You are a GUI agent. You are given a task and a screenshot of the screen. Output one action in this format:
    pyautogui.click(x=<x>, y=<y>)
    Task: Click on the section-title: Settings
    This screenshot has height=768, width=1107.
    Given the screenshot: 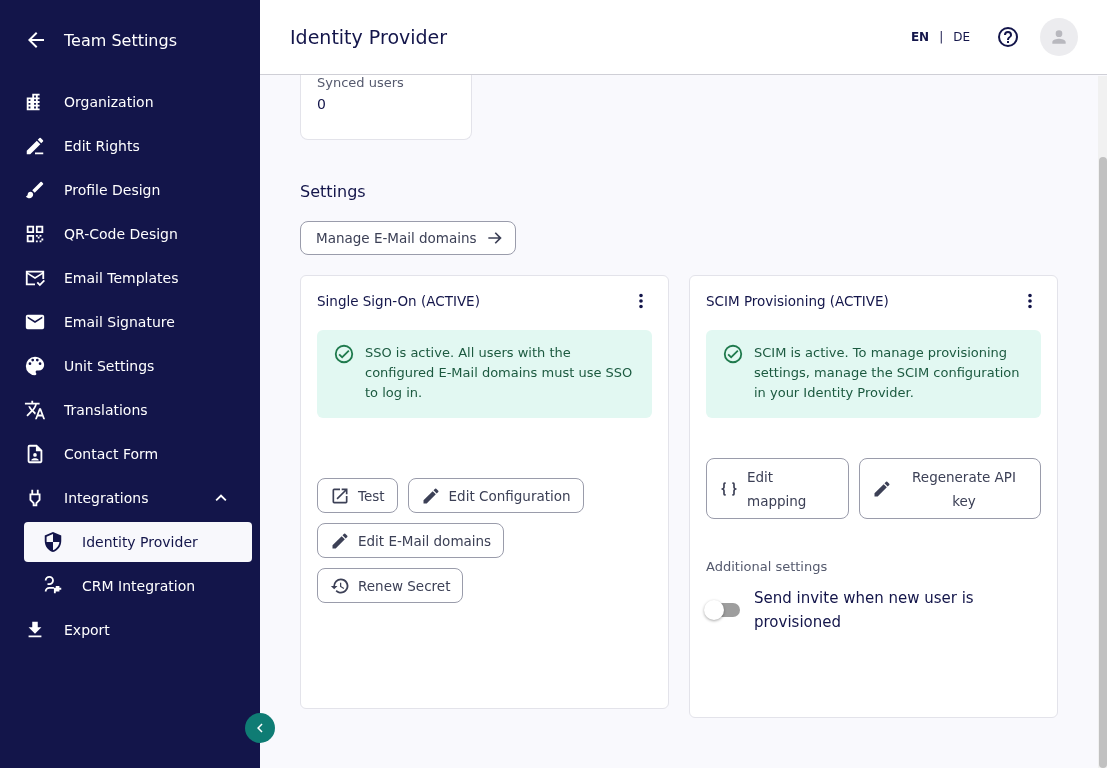 What is the action you would take?
    pyautogui.click(x=333, y=191)
    